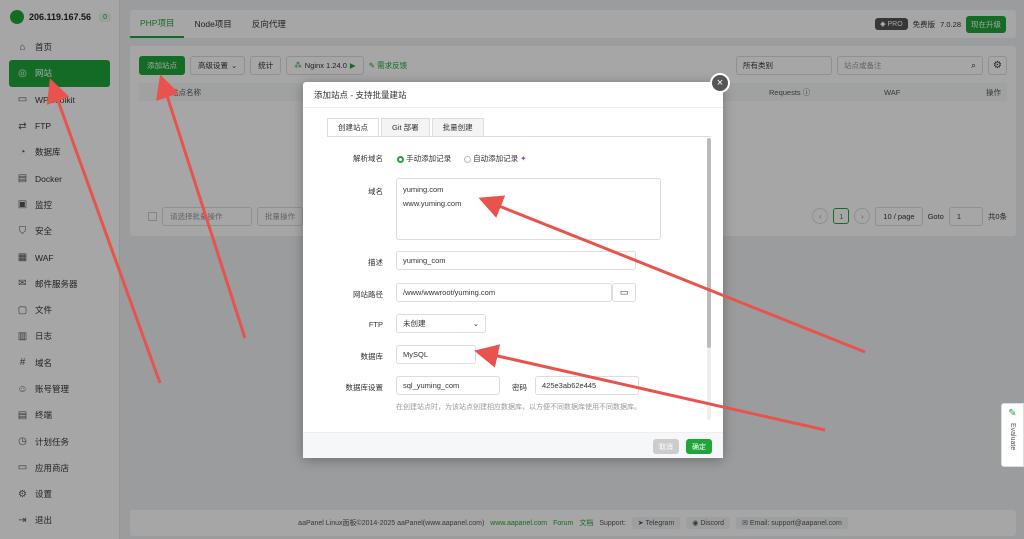 This screenshot has height=539, width=1024. What do you see at coordinates (368, 294) in the screenshot?
I see `path-label: 网站路径` at bounding box center [368, 294].